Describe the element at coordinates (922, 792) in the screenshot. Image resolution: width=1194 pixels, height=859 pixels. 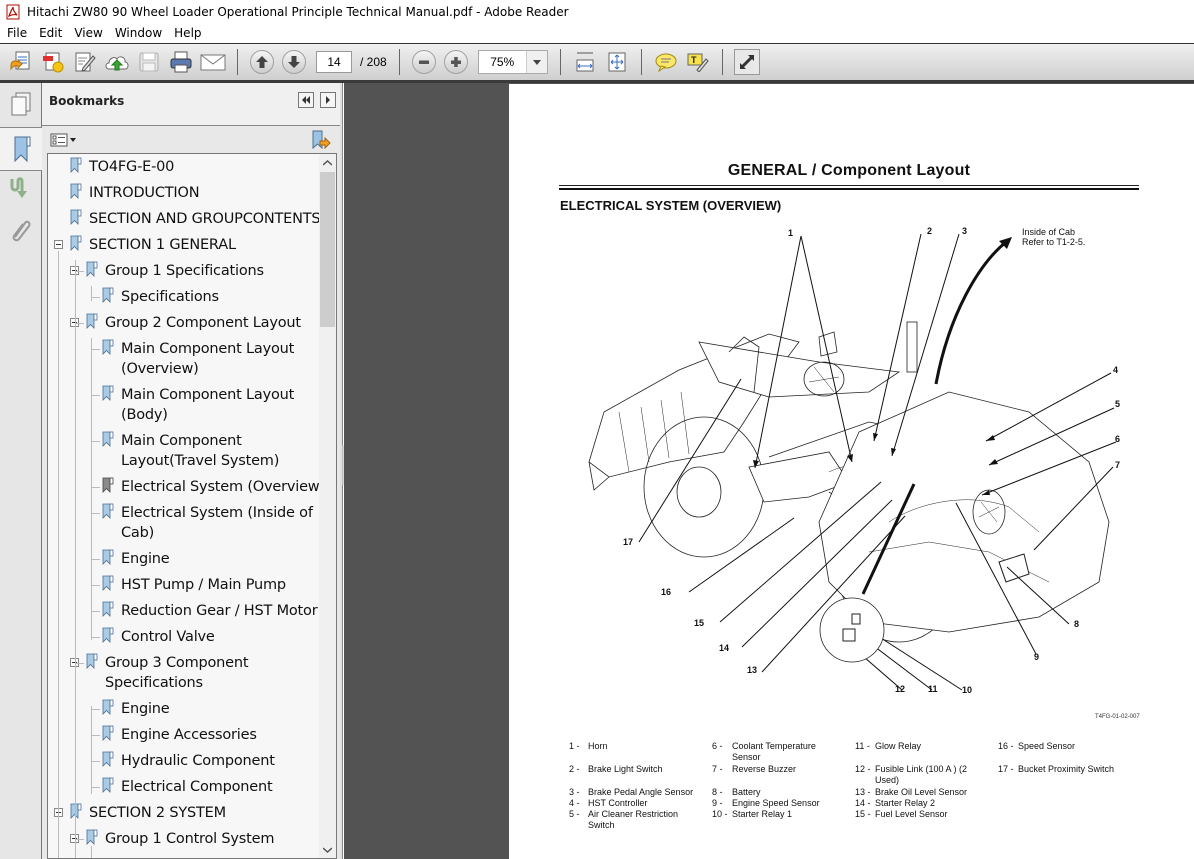
I see `legend-item: 13 - Brake Oil Level Sensor` at that location.